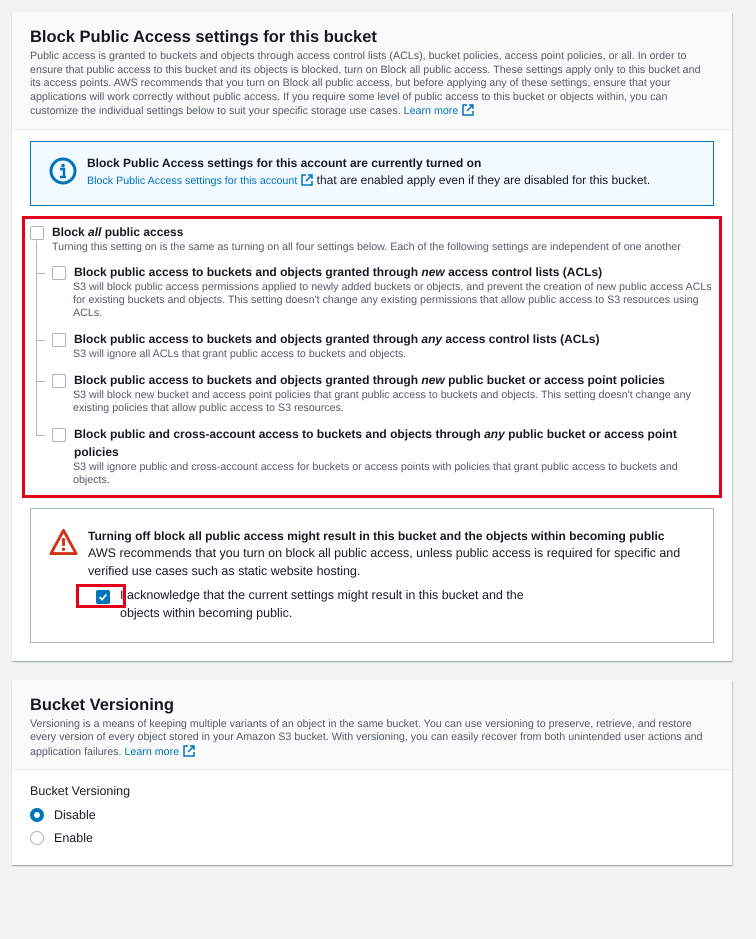 The image size is (756, 939). What do you see at coordinates (73, 837) in the screenshot?
I see `radio-label: Enable` at bounding box center [73, 837].